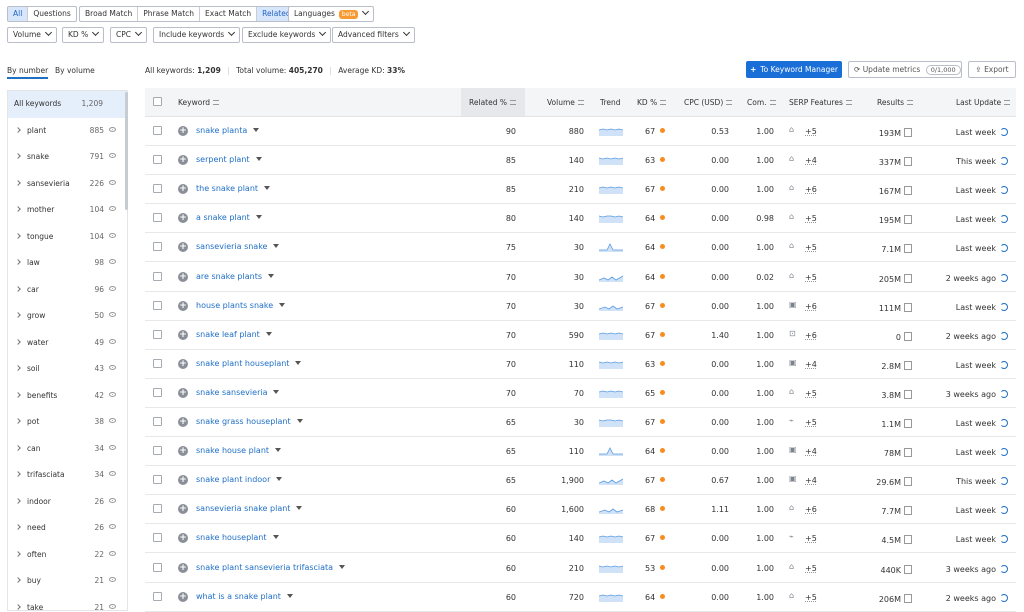 The image size is (1024, 612). What do you see at coordinates (67, 396) in the screenshot?
I see `sidebar-item: benefits 42` at bounding box center [67, 396].